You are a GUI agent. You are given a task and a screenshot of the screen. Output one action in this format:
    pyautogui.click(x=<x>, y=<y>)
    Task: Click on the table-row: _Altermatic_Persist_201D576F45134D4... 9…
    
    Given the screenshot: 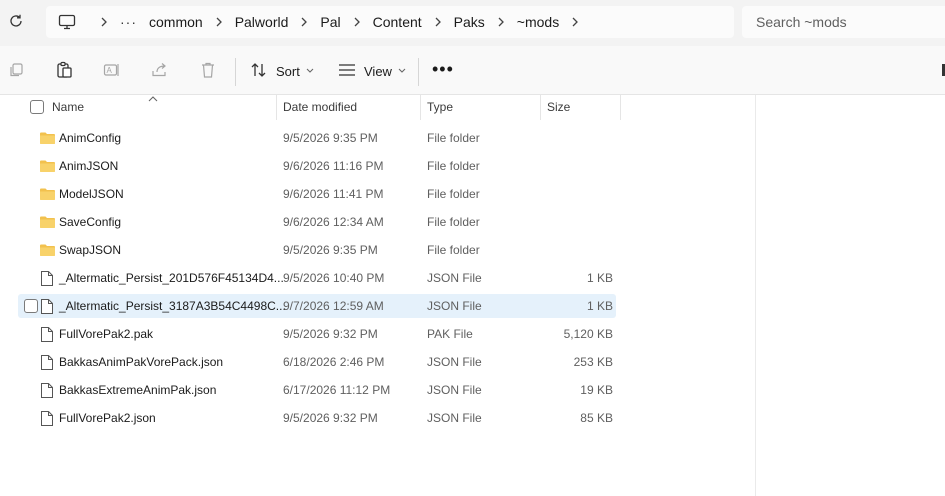 What is the action you would take?
    pyautogui.click(x=317, y=278)
    